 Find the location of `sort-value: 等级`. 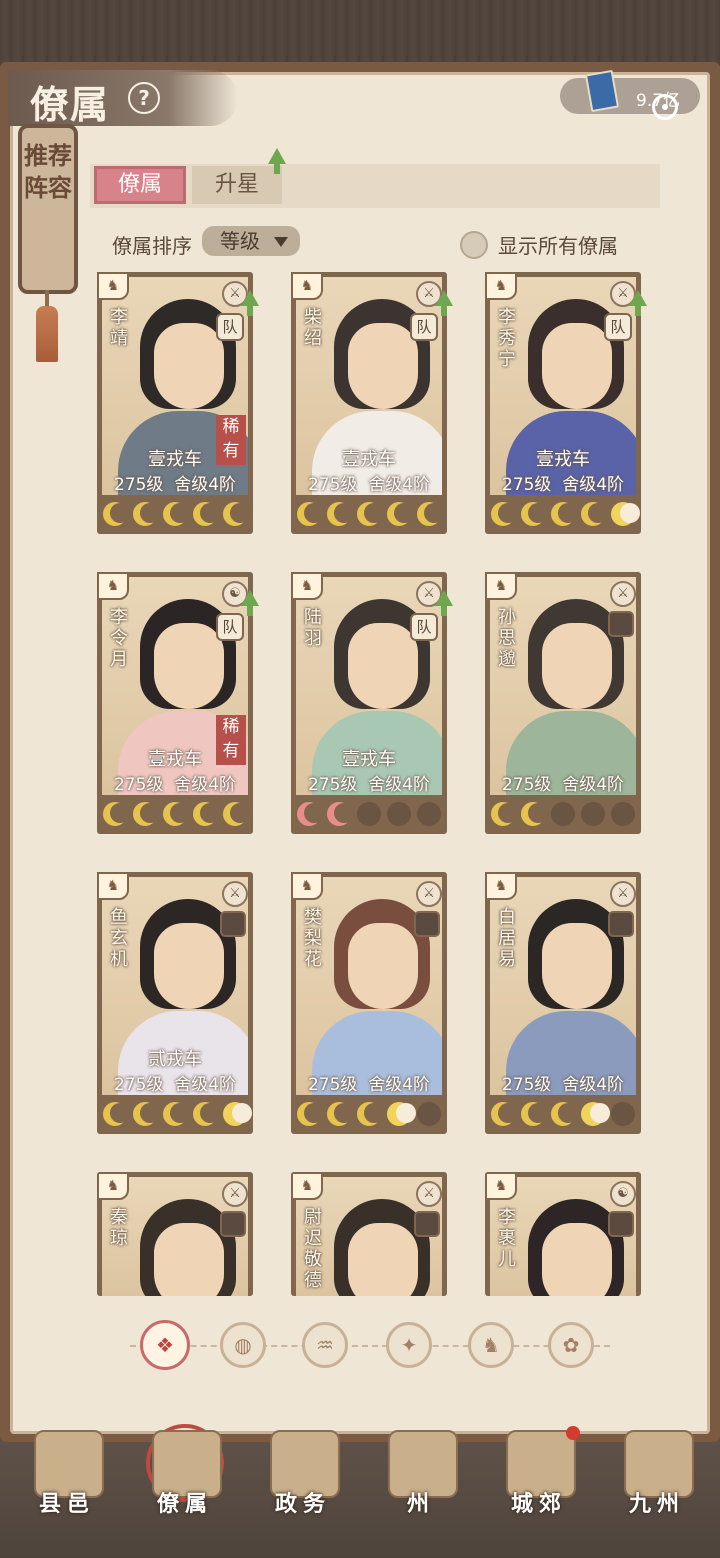

sort-value: 等级 is located at coordinates (240, 241).